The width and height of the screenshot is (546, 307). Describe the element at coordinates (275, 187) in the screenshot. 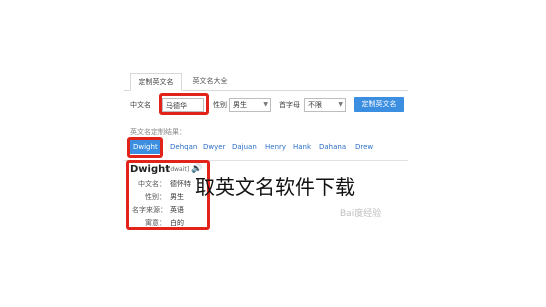

I see `overlay-caption: 取英文名软件下载` at that location.